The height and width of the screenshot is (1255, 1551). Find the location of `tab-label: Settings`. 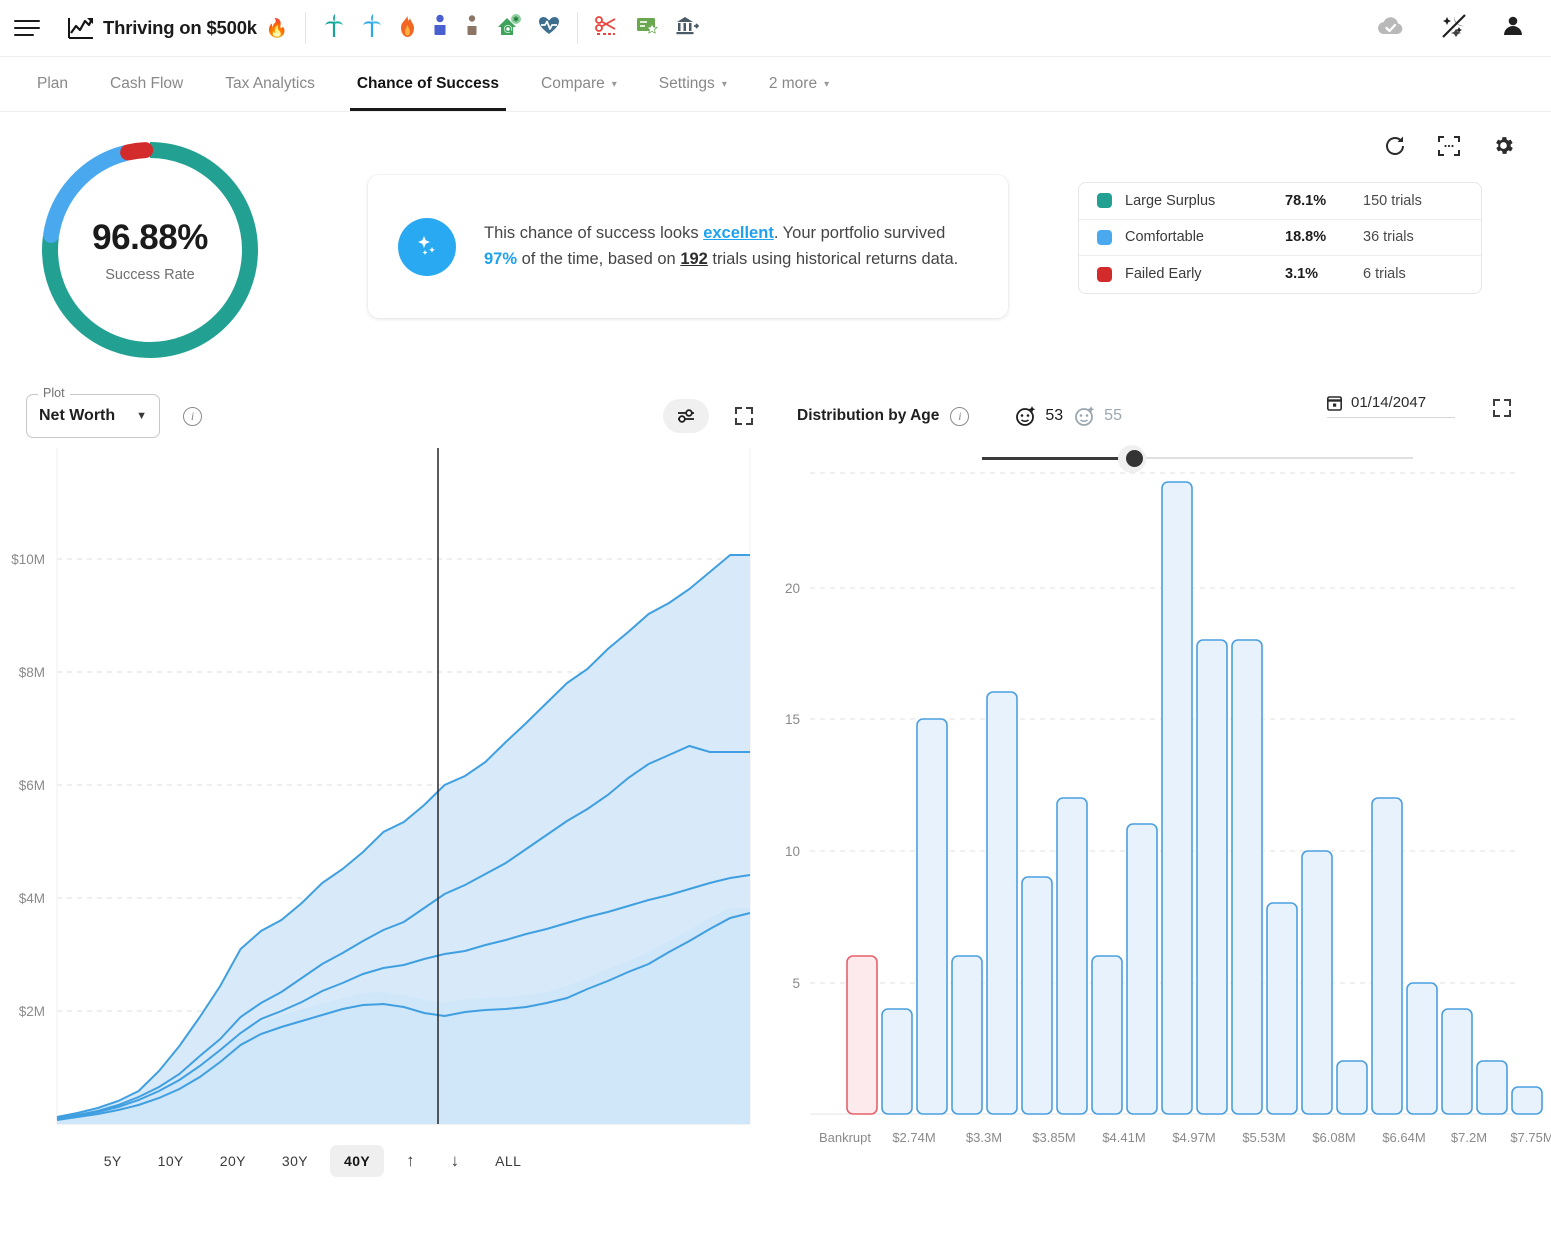

tab-label: Settings is located at coordinates (686, 83).